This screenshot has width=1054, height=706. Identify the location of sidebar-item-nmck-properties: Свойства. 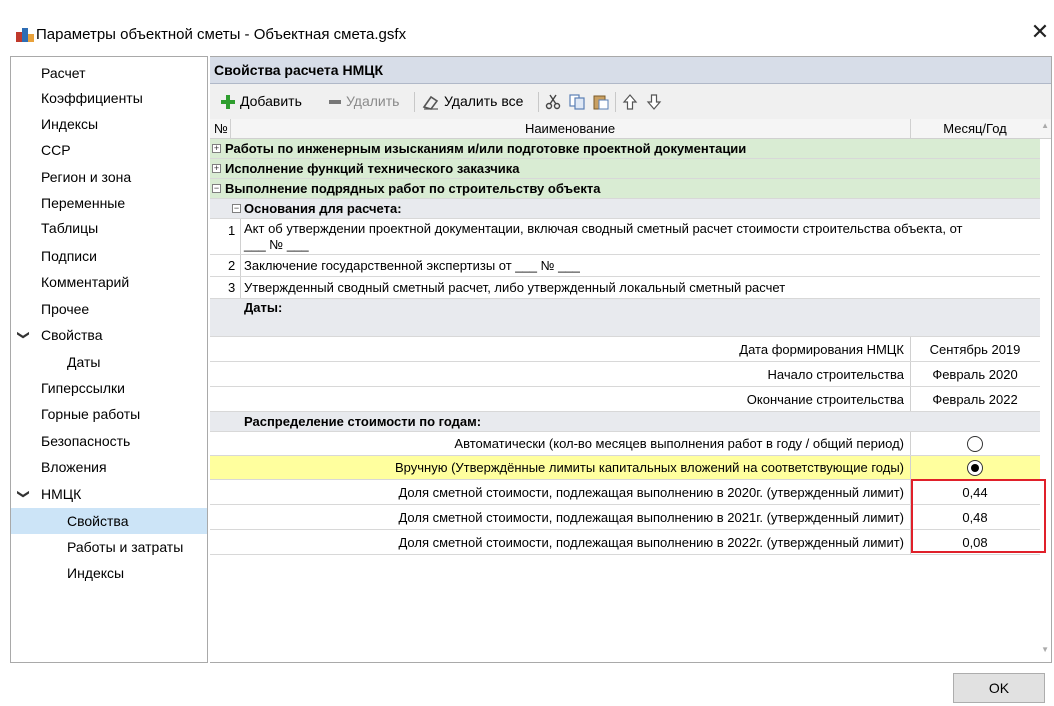
(109, 521).